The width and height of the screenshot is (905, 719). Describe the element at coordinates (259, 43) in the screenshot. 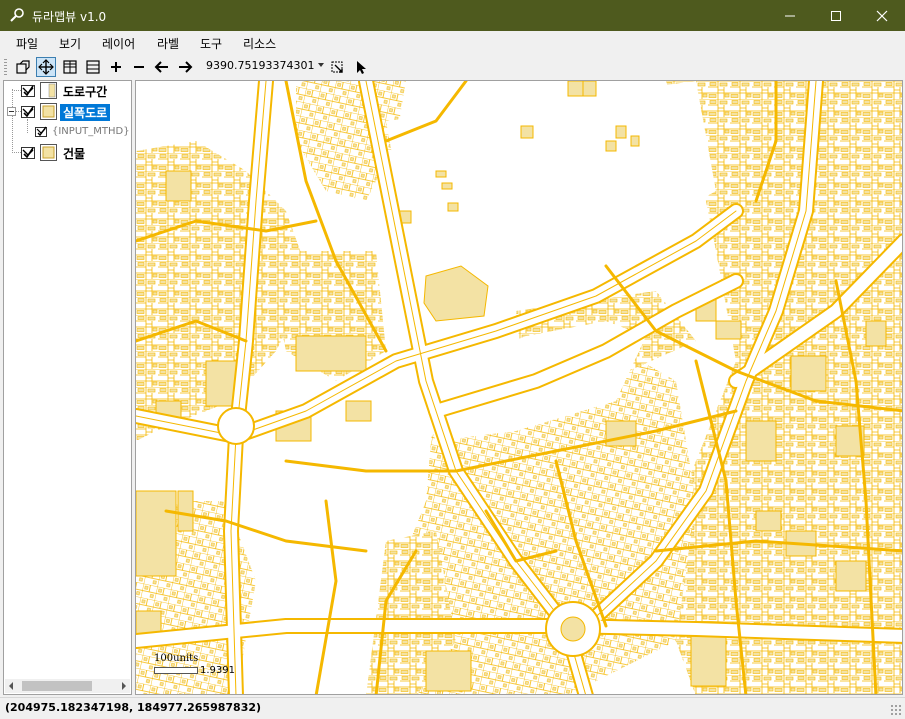

I see `menu-resources: 리소스` at that location.